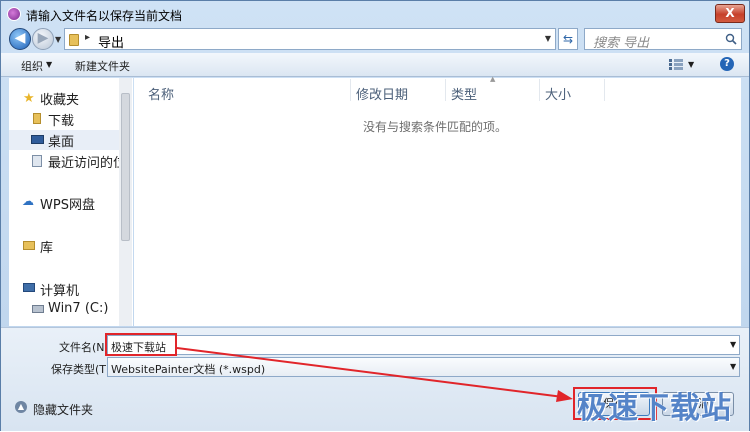  I want to click on annotation-arrow, so click(374, 374).